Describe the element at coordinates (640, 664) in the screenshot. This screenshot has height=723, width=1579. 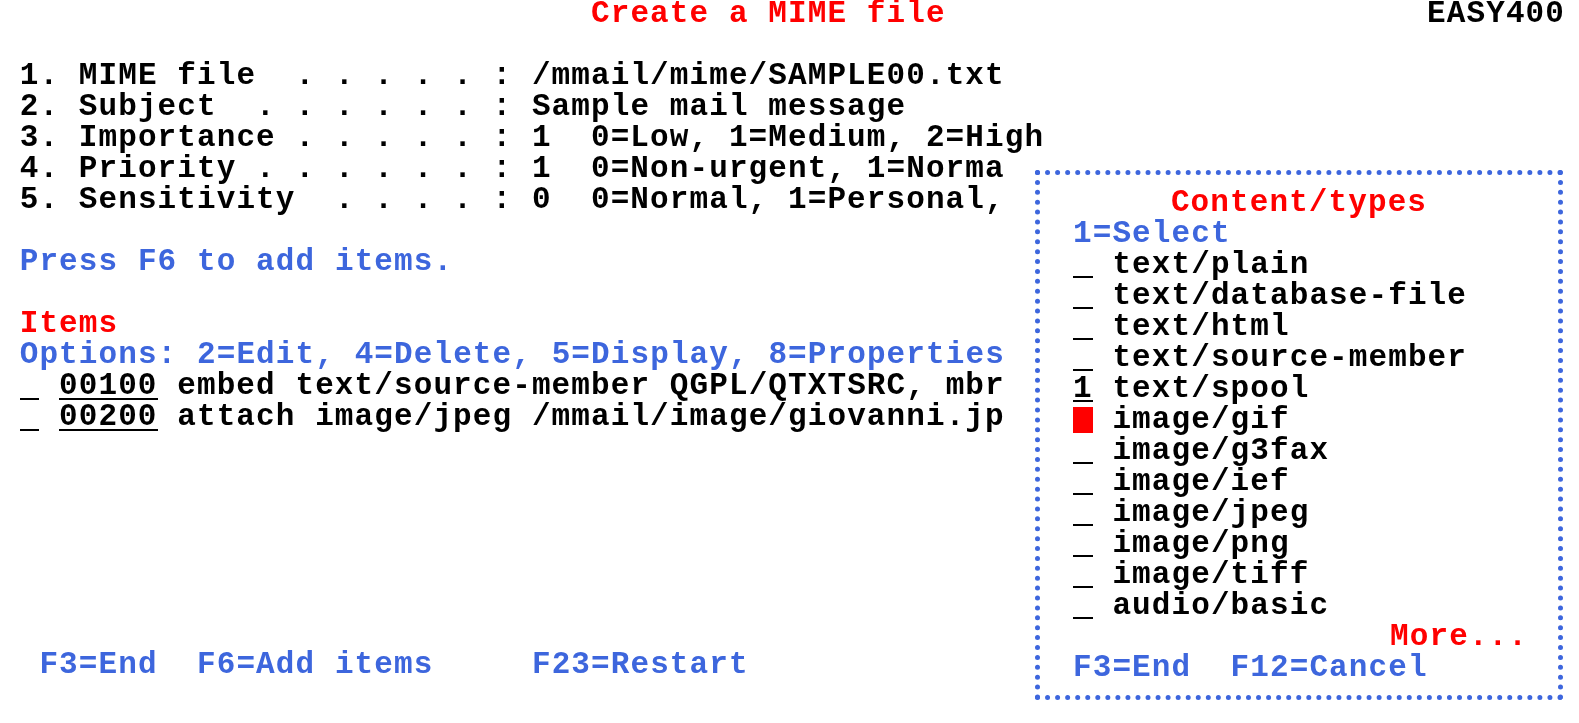
I see `function-key-hint: F23=Restart` at that location.